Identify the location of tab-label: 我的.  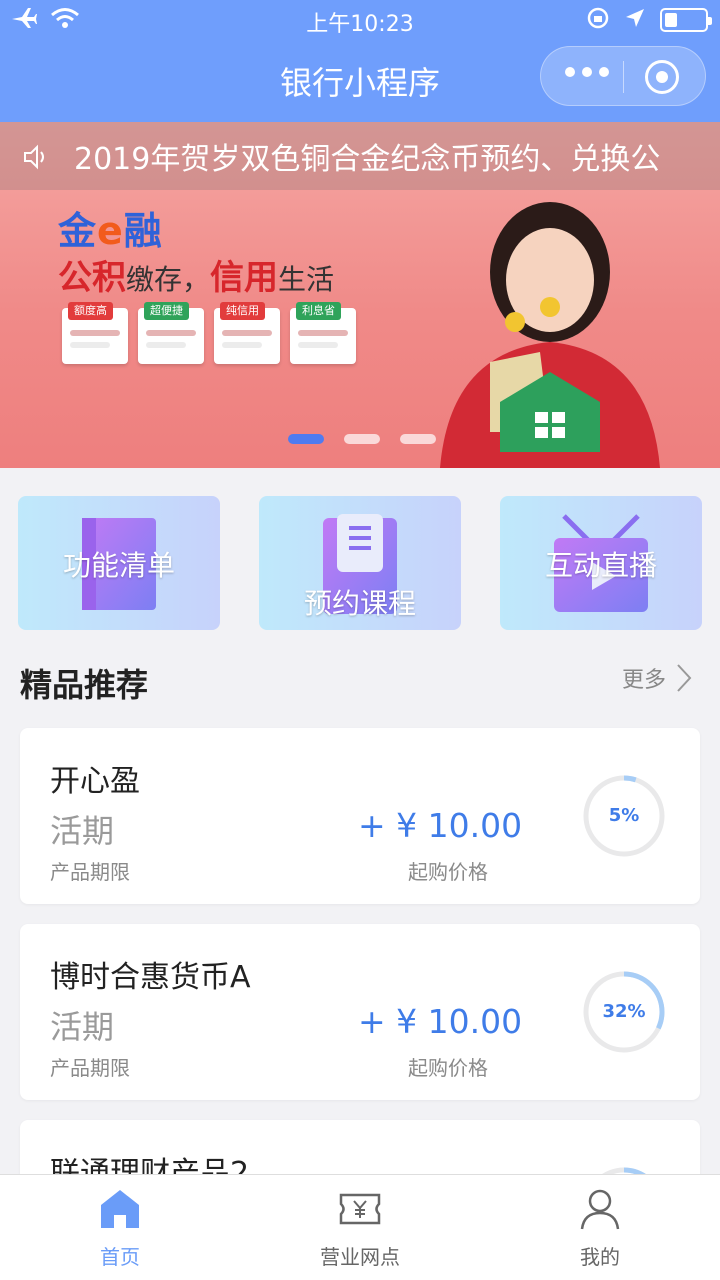
(600, 1257).